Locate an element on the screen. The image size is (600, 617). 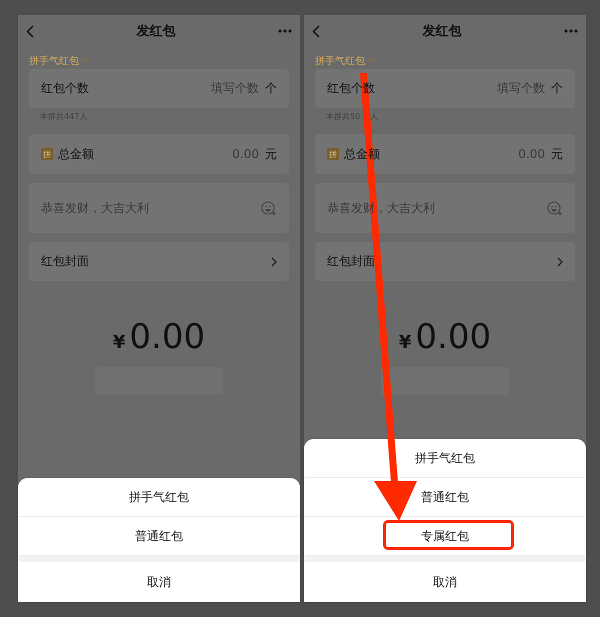
field-placeholder: 恭喜发财，大吉大利 is located at coordinates (95, 208).